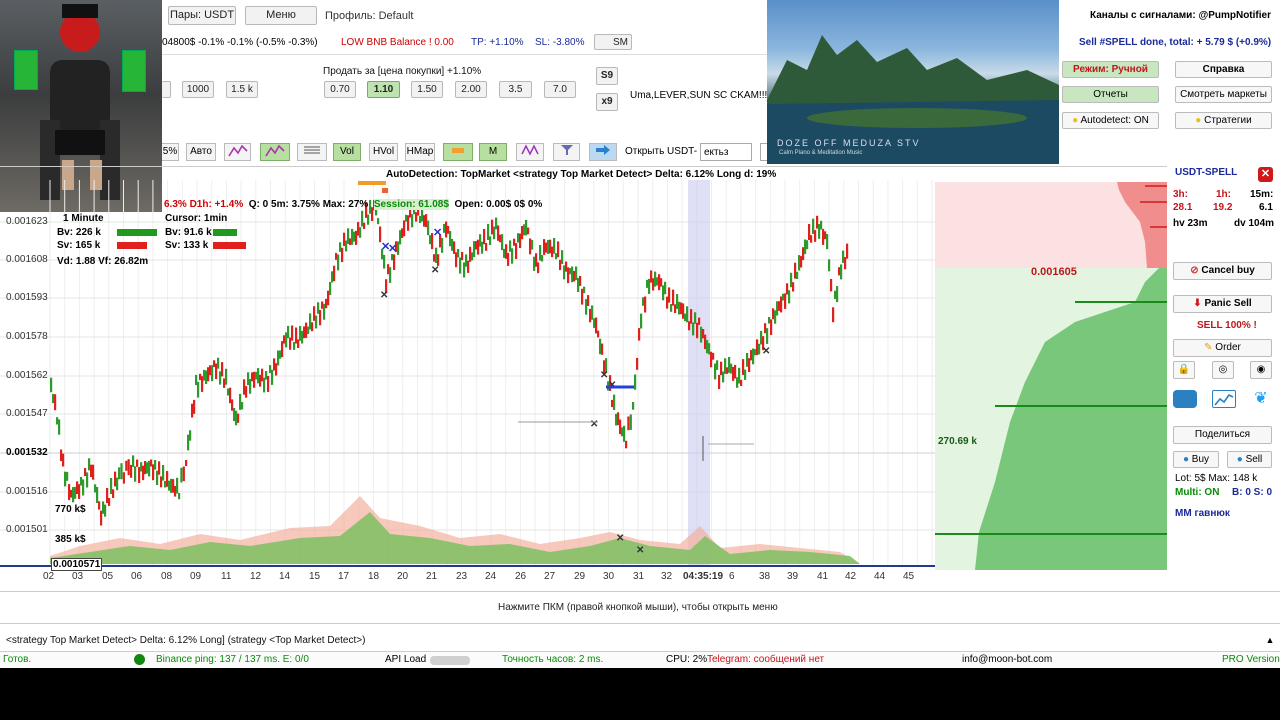 This screenshot has height=720, width=1280. Describe the element at coordinates (237, 152) in the screenshot. I see `draw-tool-icon` at that location.